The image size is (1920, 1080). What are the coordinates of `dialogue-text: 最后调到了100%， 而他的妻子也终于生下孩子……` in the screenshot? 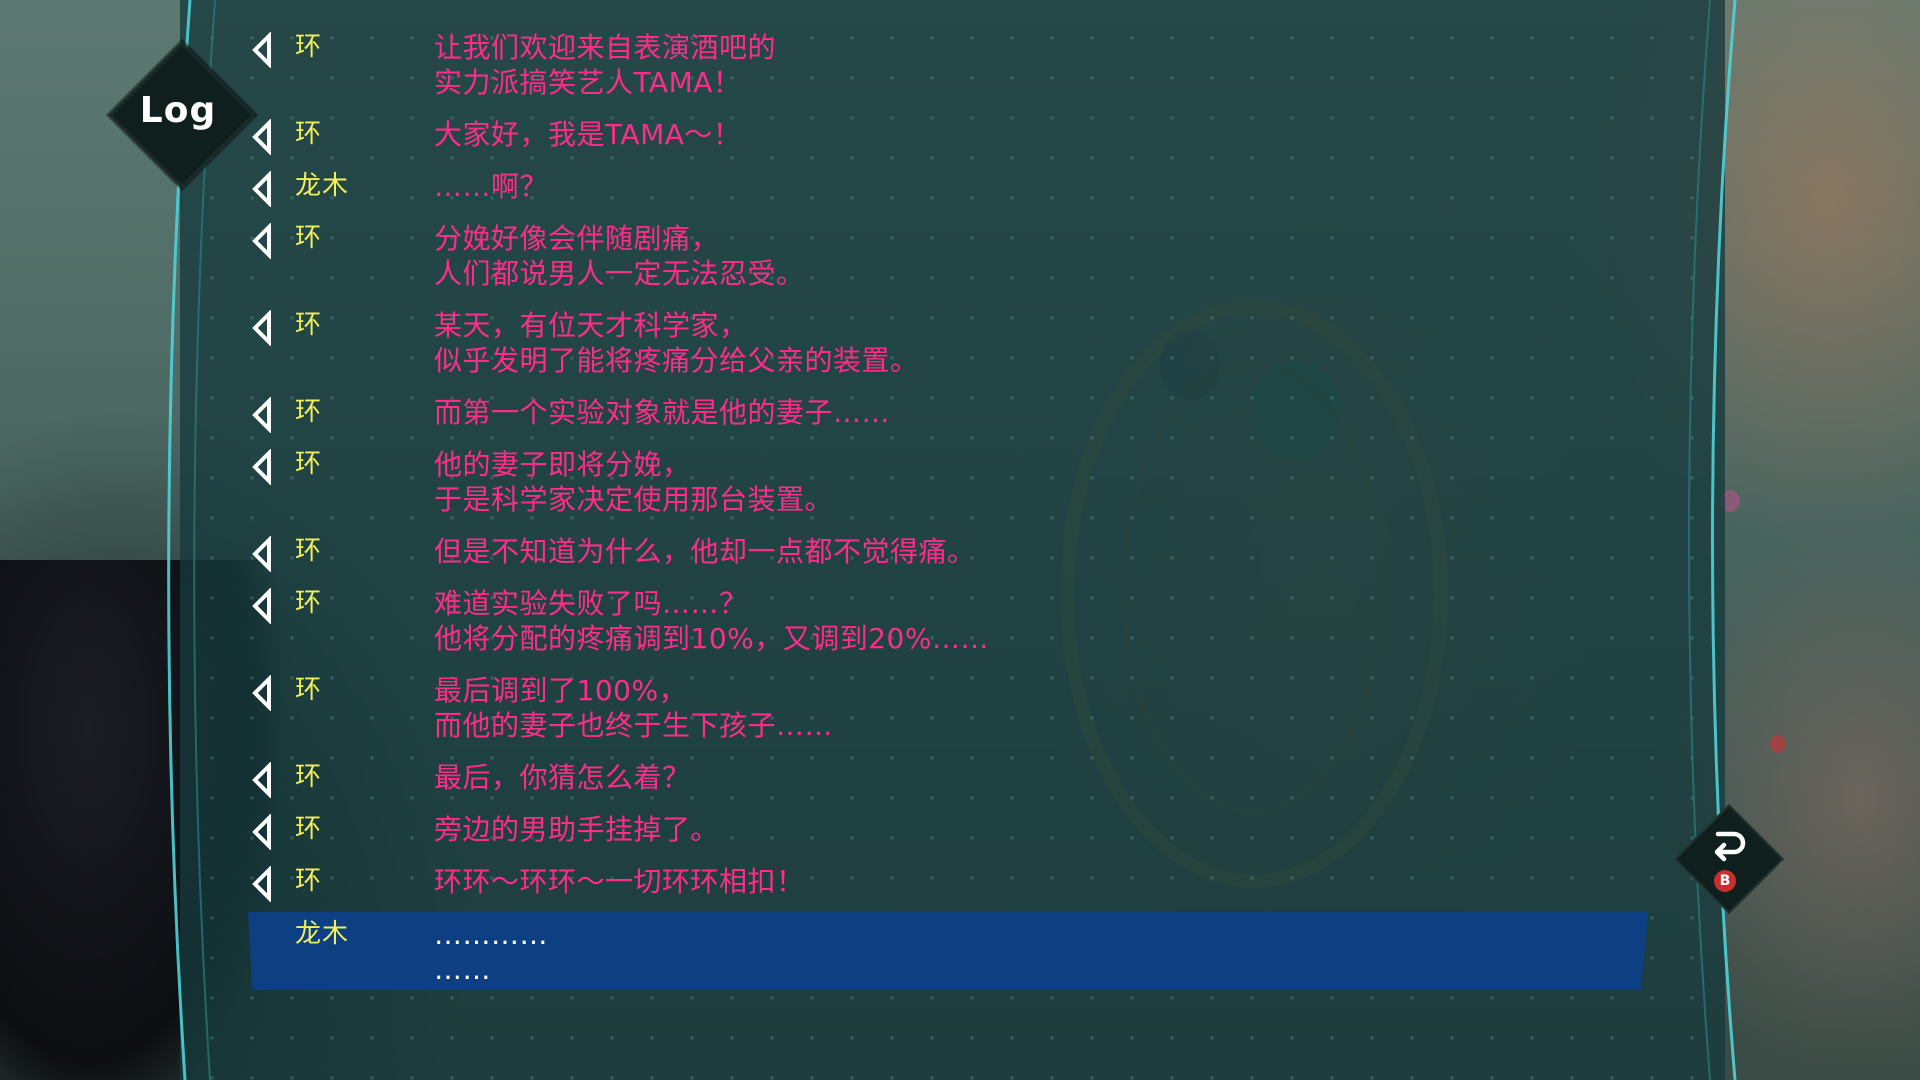 It's located at (634, 708).